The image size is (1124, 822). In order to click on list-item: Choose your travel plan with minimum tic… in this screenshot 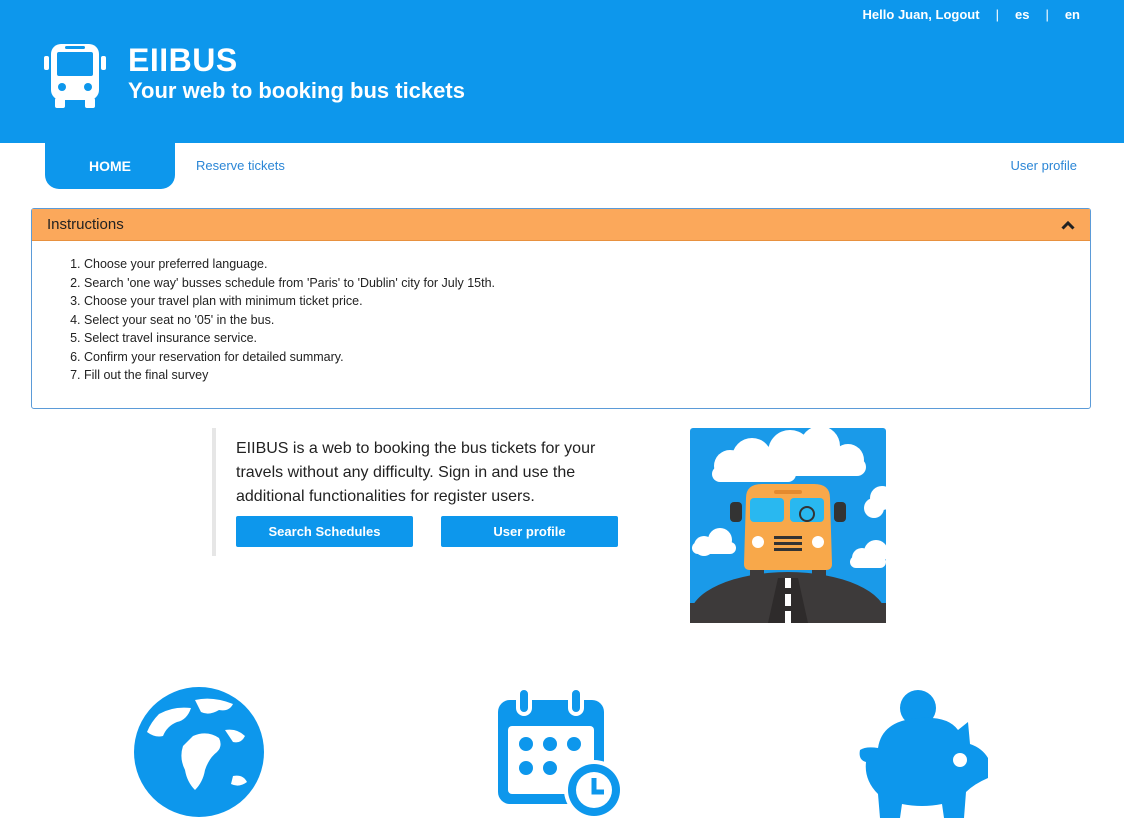, I will do `click(587, 301)`.